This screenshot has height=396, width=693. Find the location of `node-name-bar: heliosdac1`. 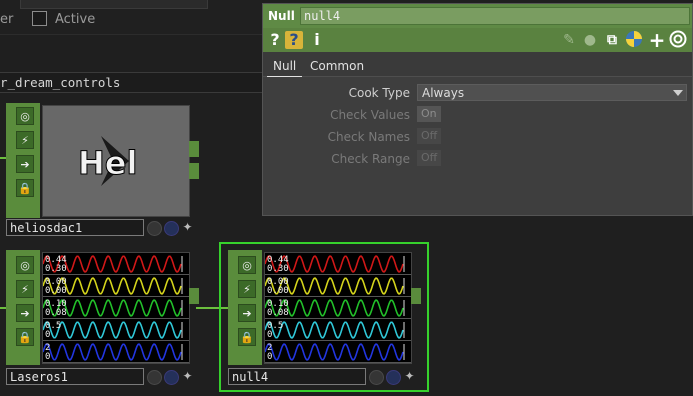

node-name-bar: heliosdac1 is located at coordinates (75, 227).